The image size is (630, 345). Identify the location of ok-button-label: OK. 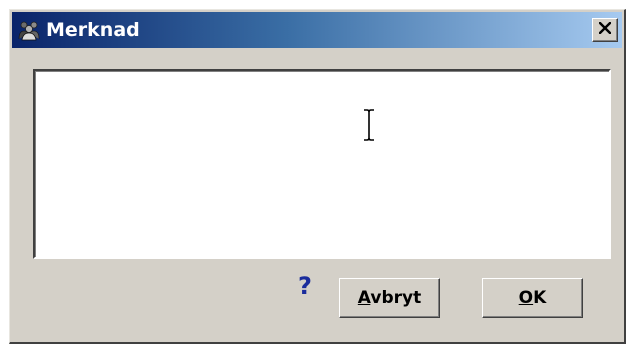
(532, 298).